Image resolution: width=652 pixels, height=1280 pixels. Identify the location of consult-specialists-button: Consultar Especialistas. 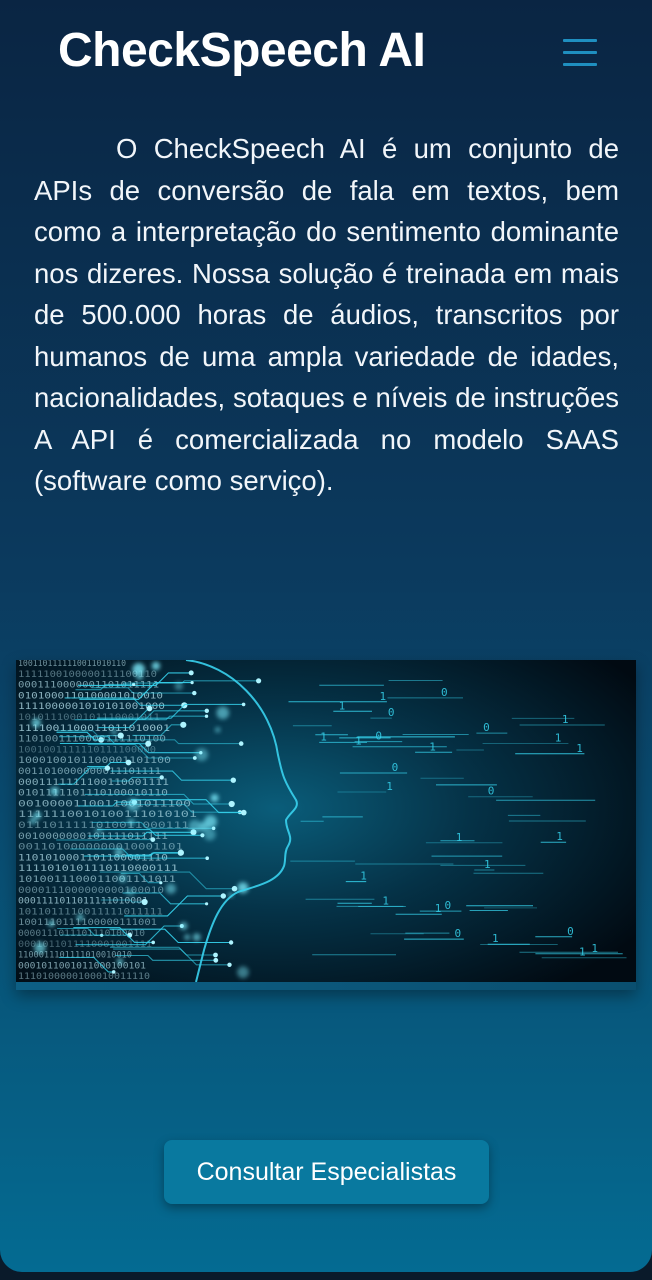
(326, 1172).